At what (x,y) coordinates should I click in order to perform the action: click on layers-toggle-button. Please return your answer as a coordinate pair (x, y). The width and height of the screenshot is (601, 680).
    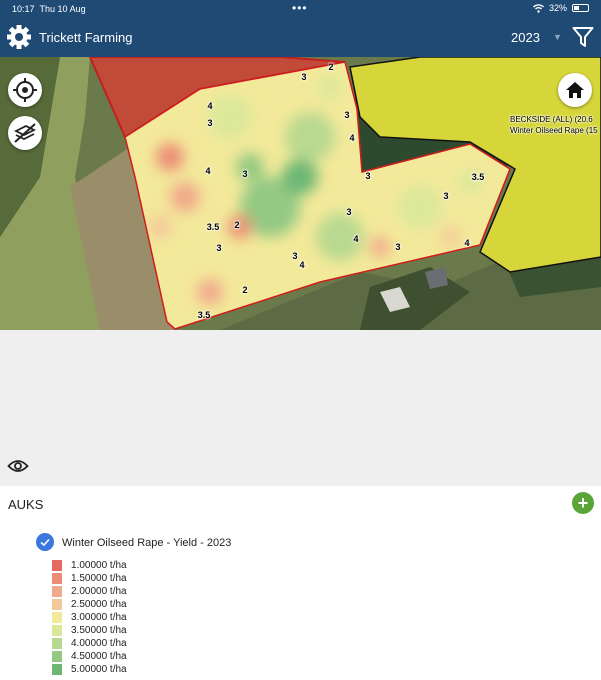
    Looking at the image, I should click on (25, 133).